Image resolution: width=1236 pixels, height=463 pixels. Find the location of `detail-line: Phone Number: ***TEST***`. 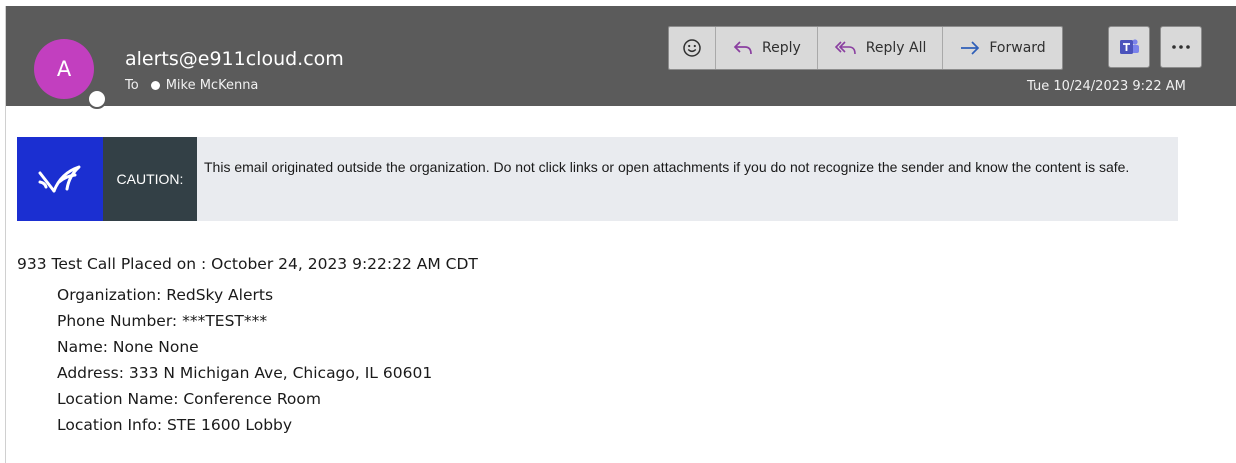

detail-line: Phone Number: ***TEST*** is located at coordinates (162, 321).